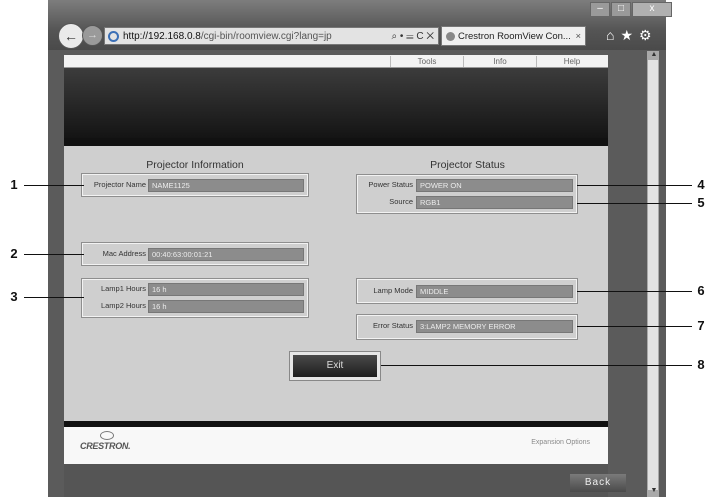 The width and height of the screenshot is (713, 497). What do you see at coordinates (653, 275) in the screenshot?
I see `scrollbar-thumb` at bounding box center [653, 275].